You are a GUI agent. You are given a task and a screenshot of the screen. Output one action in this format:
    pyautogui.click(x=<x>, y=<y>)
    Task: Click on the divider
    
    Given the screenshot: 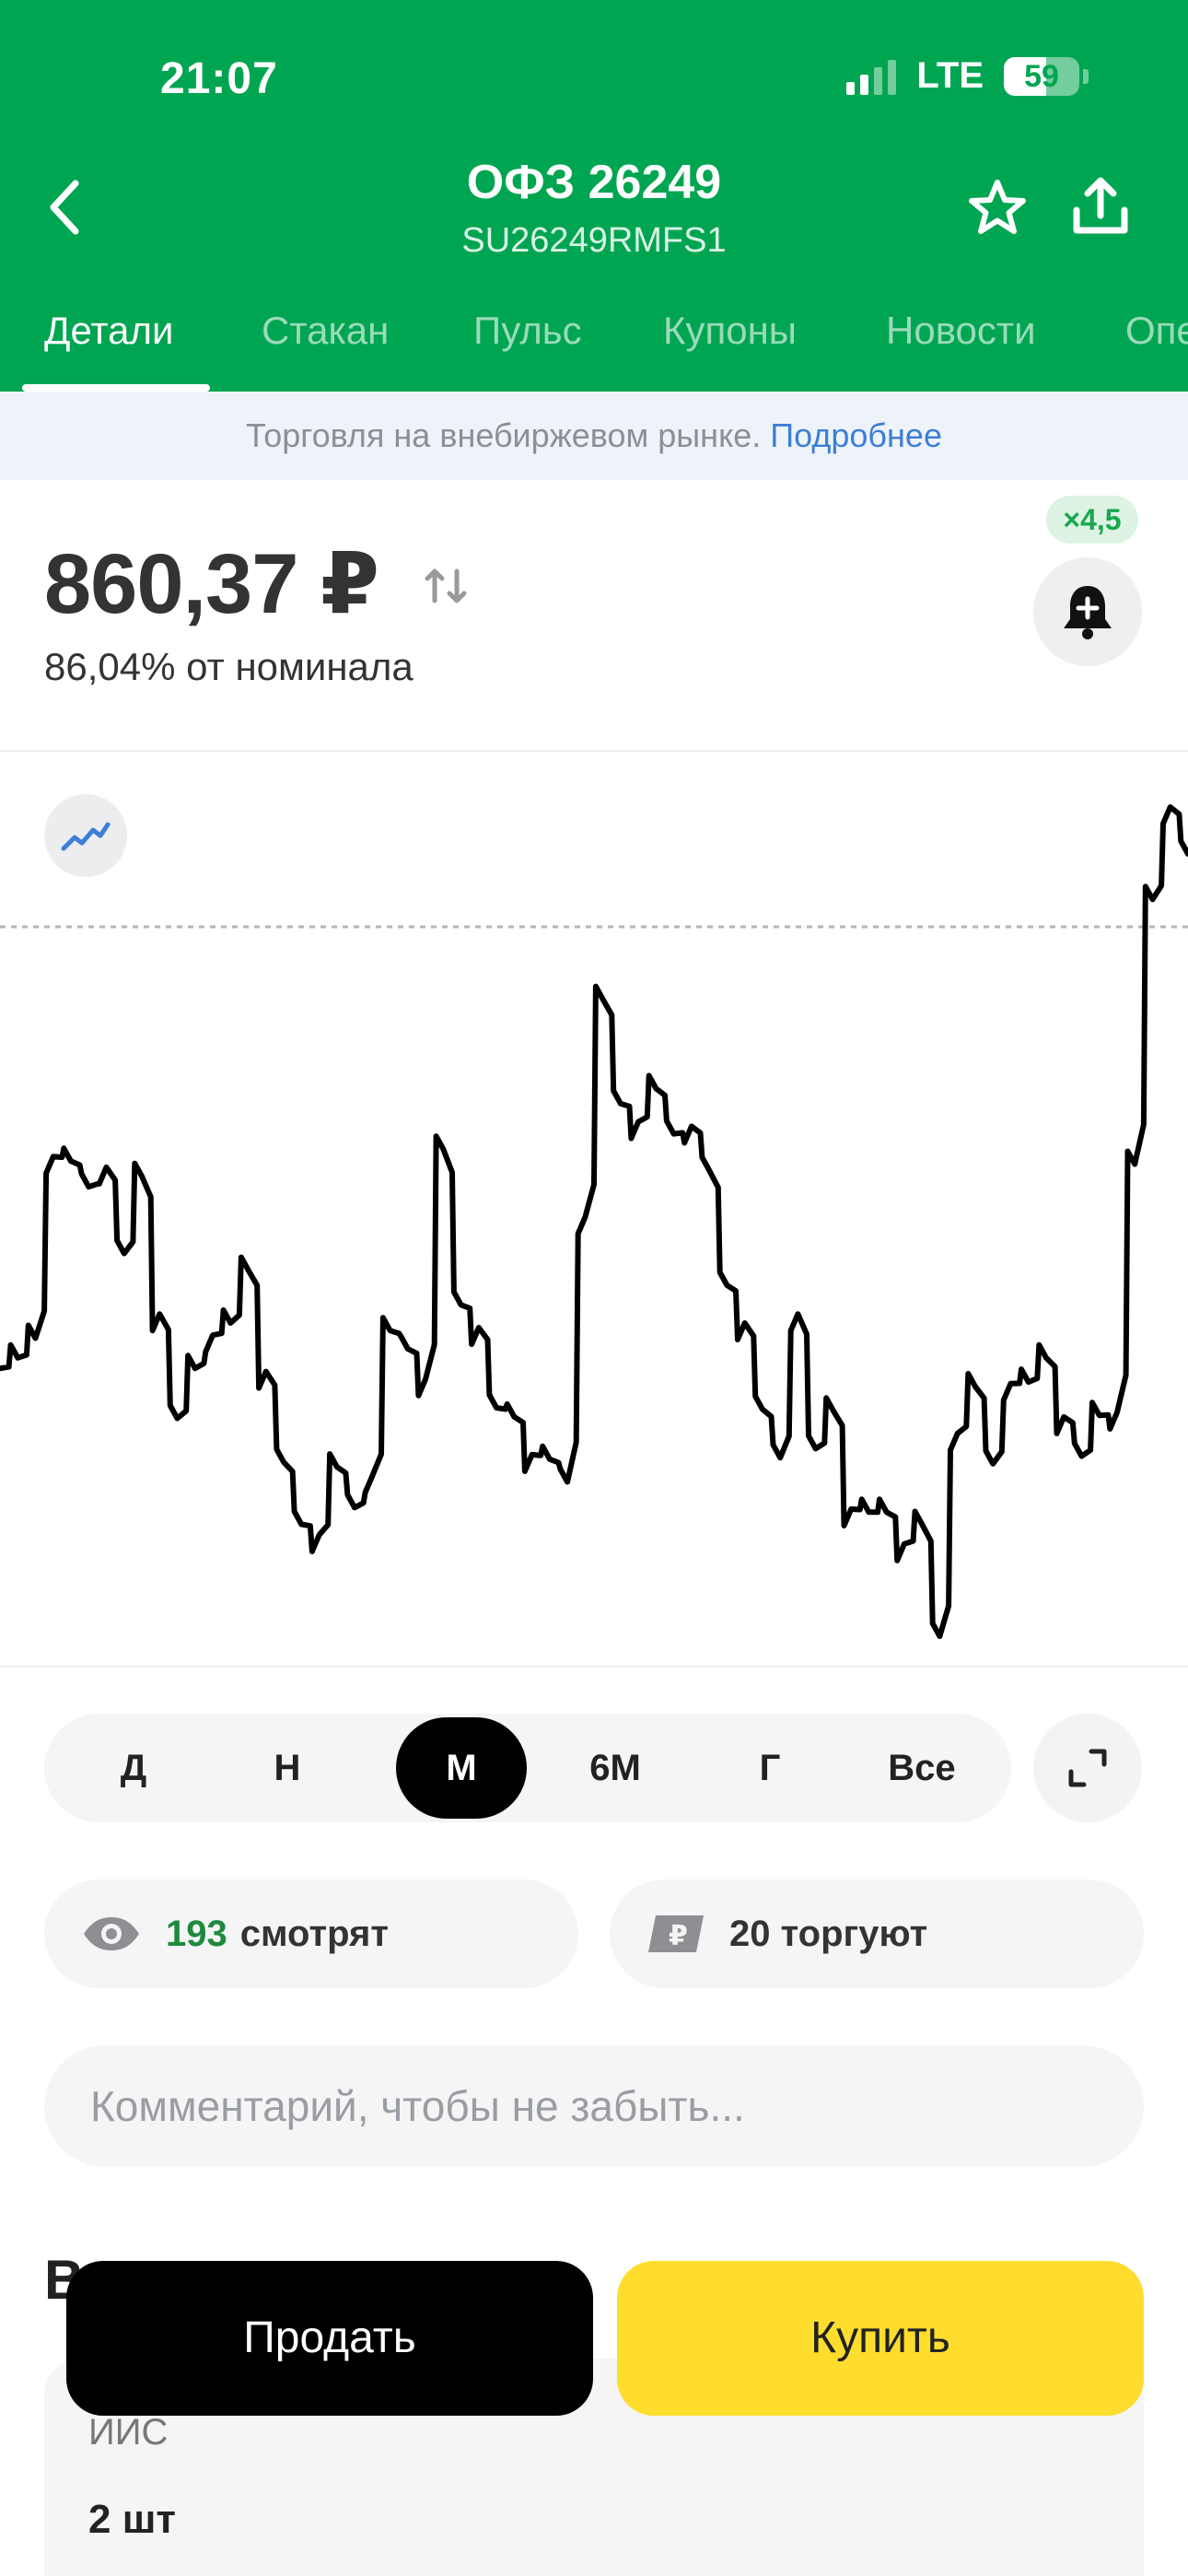 What is the action you would take?
    pyautogui.click(x=594, y=1667)
    